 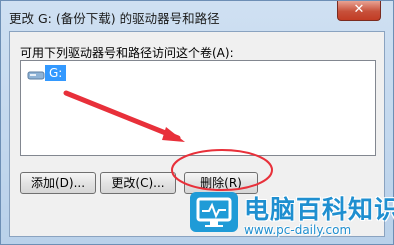 What do you see at coordinates (214, 212) in the screenshot?
I see `monitor-logo-icon` at bounding box center [214, 212].